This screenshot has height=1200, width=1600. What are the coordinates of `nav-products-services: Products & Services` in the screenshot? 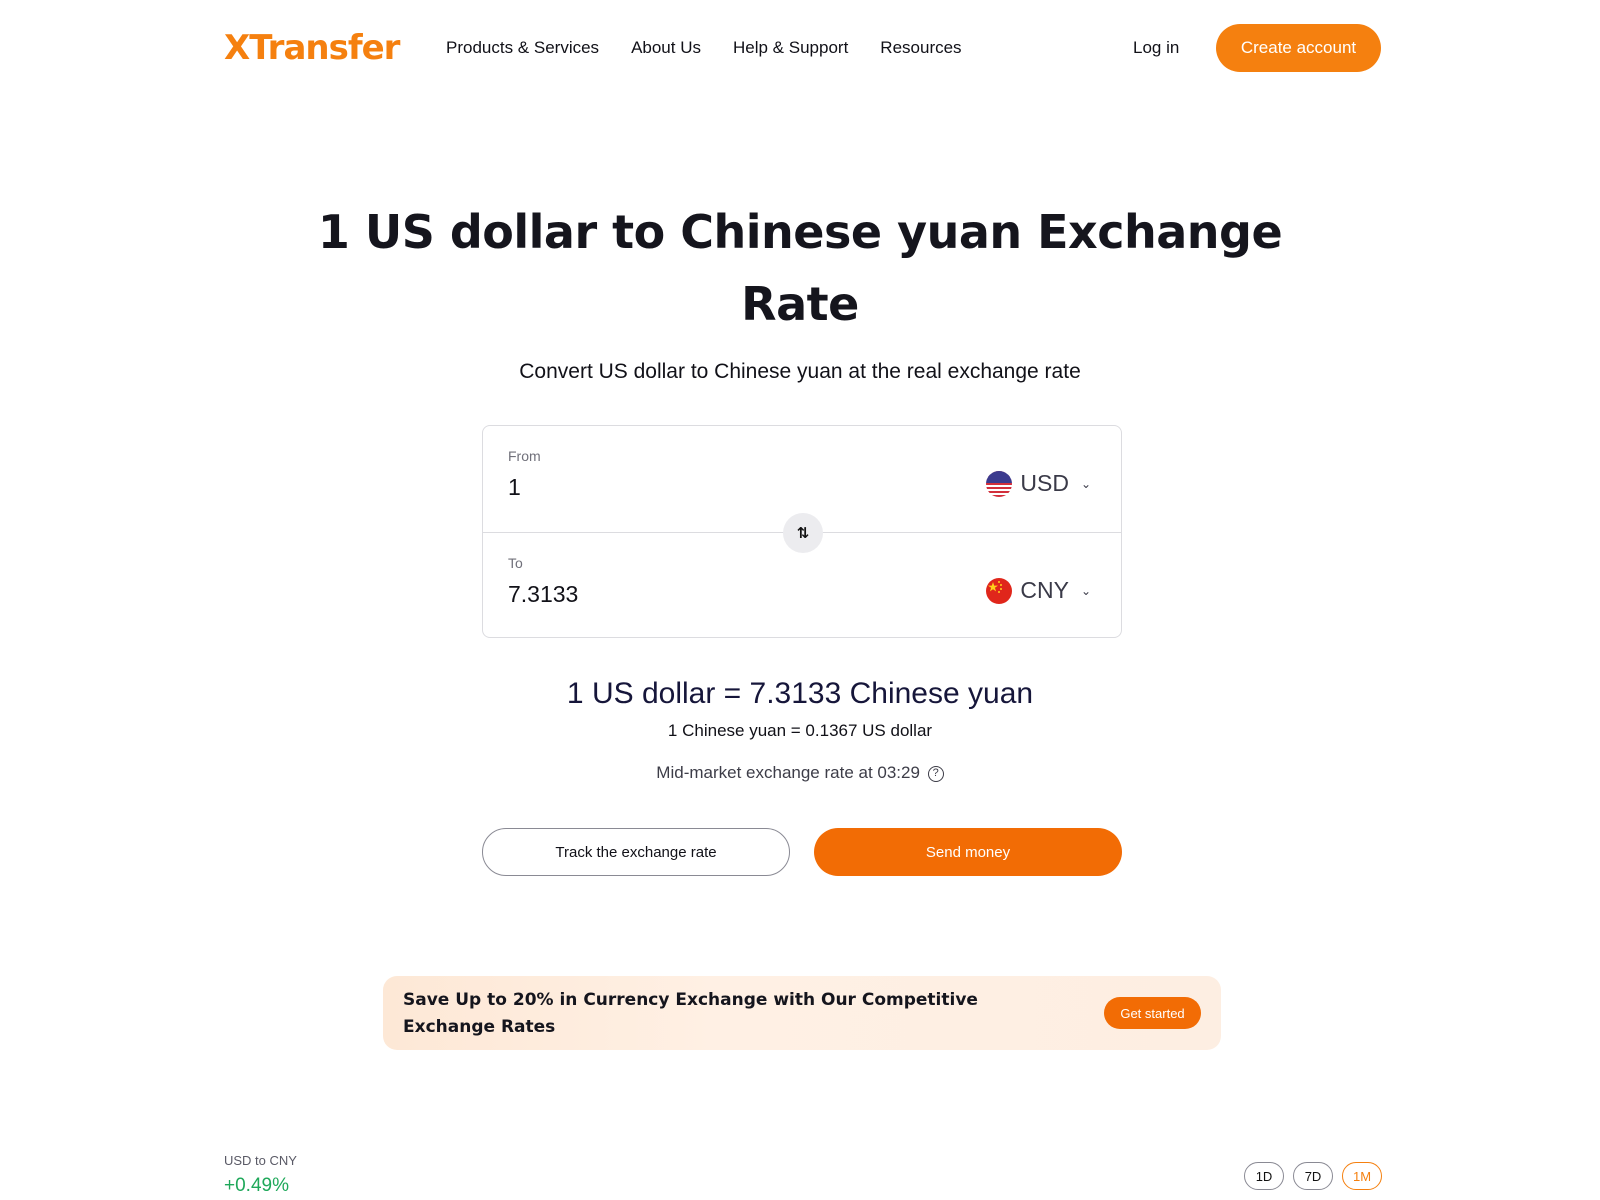 It's located at (522, 48).